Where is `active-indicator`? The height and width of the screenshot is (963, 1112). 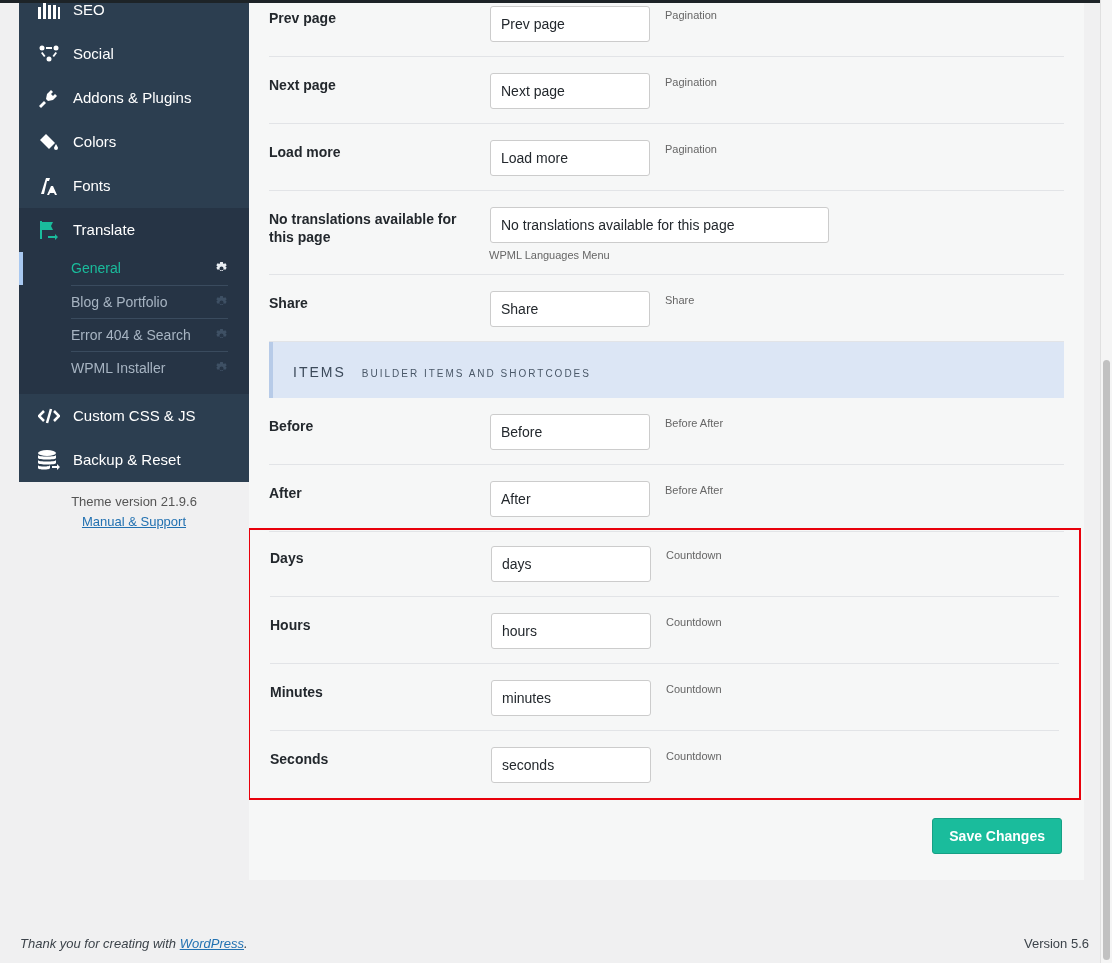 active-indicator is located at coordinates (21, 268).